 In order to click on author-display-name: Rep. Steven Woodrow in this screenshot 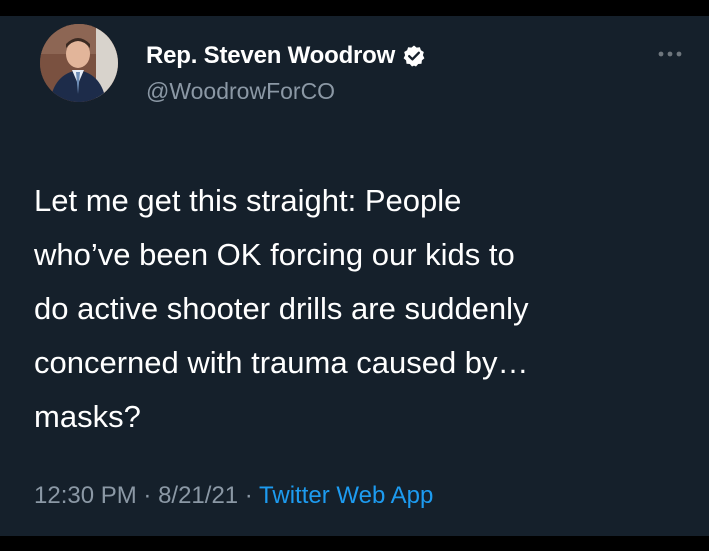, I will do `click(270, 56)`.